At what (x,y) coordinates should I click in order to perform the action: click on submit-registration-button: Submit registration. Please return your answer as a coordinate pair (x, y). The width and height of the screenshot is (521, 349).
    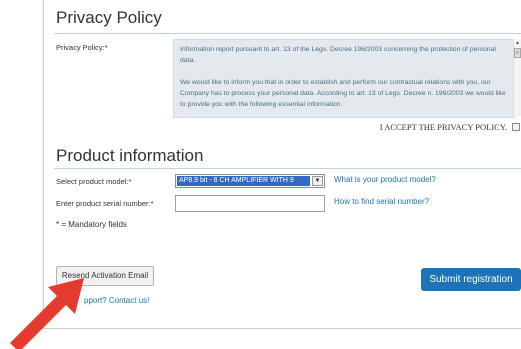
    Looking at the image, I should click on (471, 279).